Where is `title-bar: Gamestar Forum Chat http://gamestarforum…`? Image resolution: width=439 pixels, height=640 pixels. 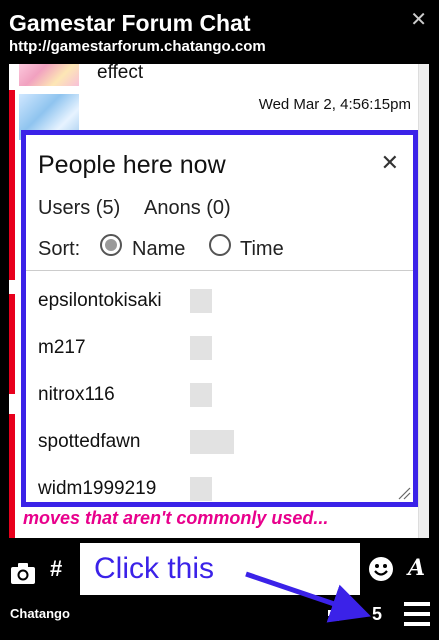 title-bar: Gamestar Forum Chat http://gamestarforum… is located at coordinates (219, 32).